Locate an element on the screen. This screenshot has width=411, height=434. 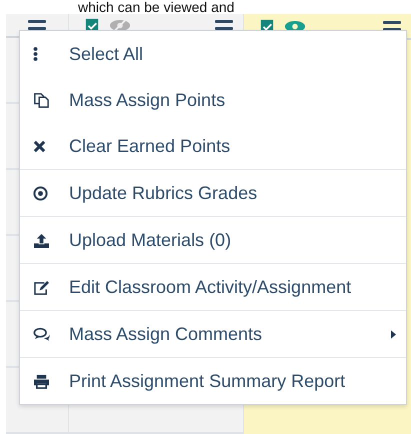
menu-item: Edit Classroom Activity/Assignment is located at coordinates (213, 286).